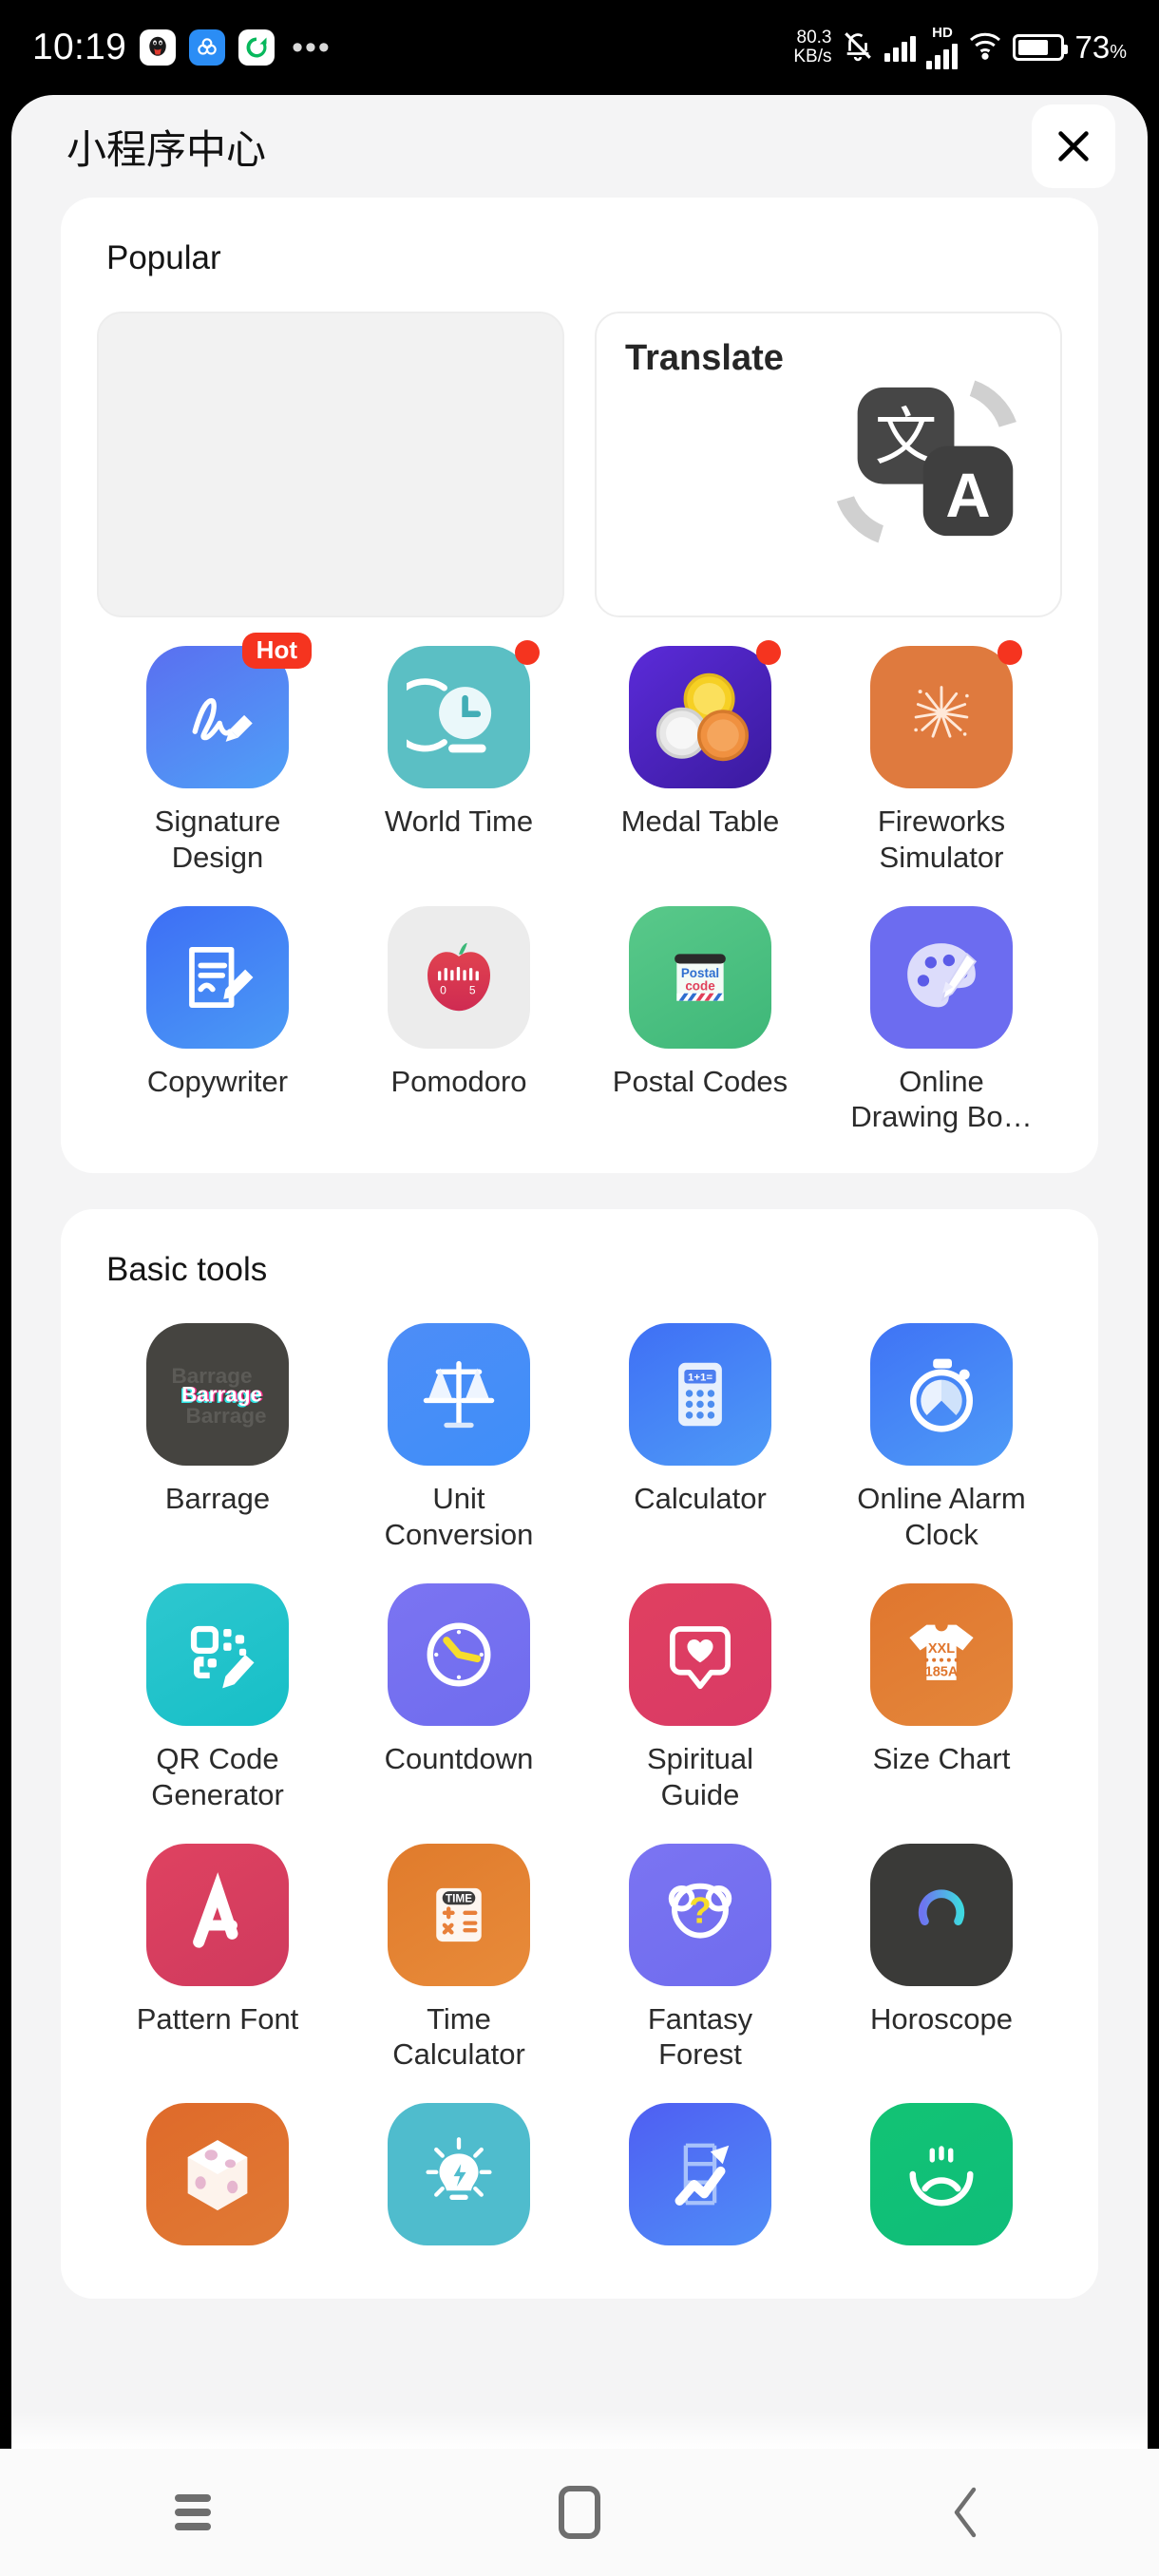 The image size is (1159, 2576). Describe the element at coordinates (941, 717) in the screenshot. I see `fireworks-icon` at that location.